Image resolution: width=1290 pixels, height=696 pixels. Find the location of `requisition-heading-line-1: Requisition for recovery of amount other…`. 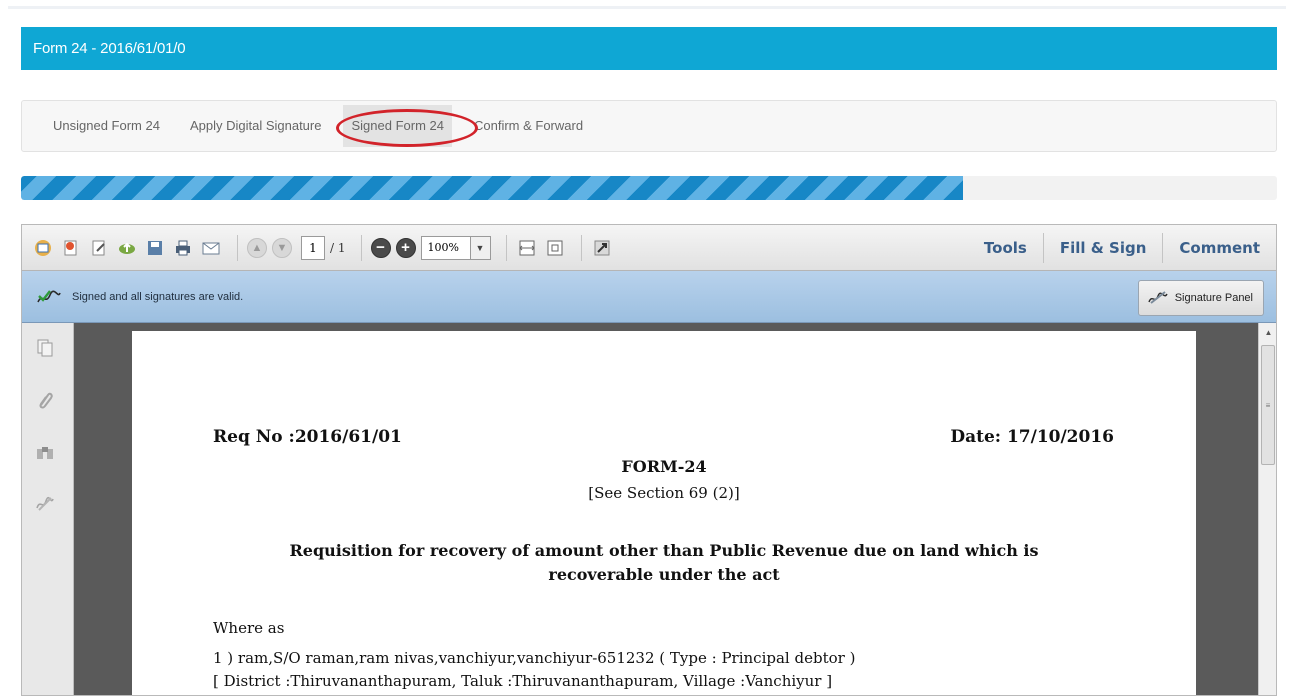

requisition-heading-line-1: Requisition for recovery of amount other… is located at coordinates (664, 550).